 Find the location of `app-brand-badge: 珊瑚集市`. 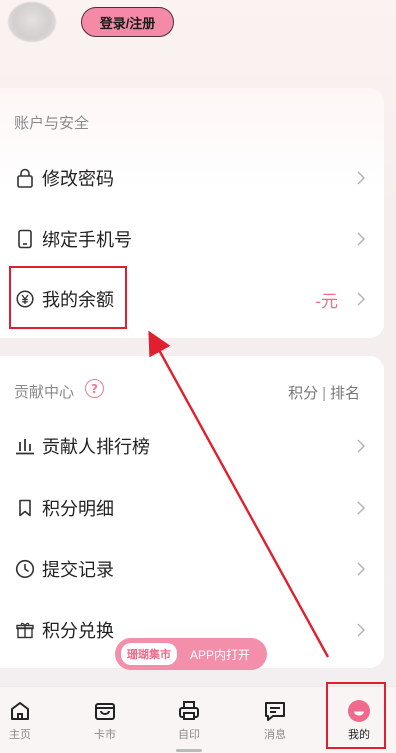

app-brand-badge: 珊瑚集市 is located at coordinates (149, 654).